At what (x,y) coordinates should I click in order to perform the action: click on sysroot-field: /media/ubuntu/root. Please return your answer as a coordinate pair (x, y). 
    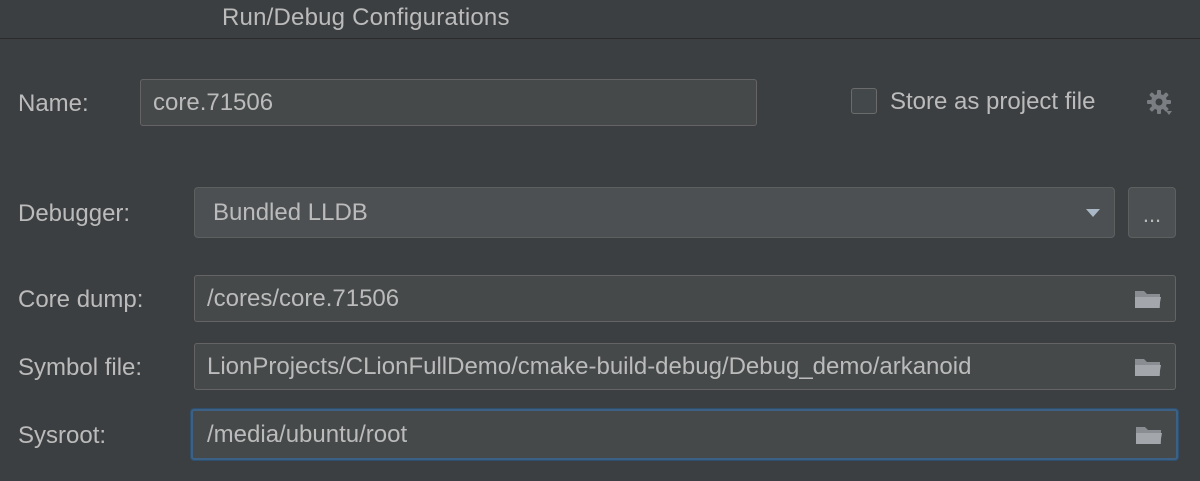
    Looking at the image, I should click on (684, 434).